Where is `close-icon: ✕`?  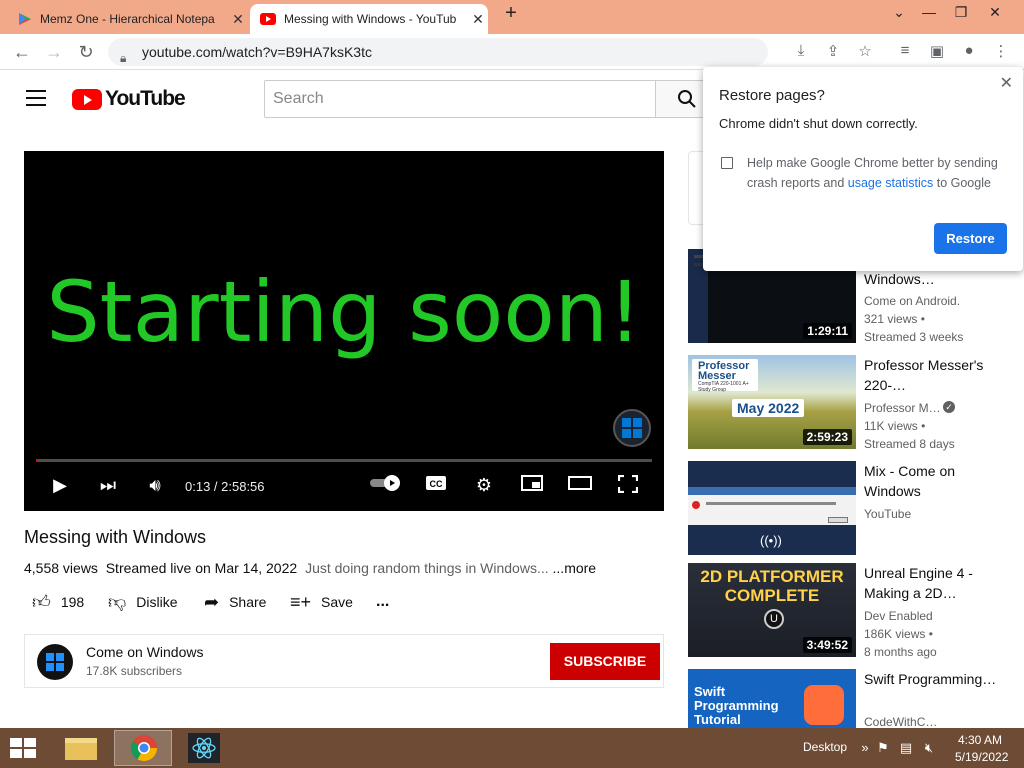 close-icon: ✕ is located at coordinates (1006, 83).